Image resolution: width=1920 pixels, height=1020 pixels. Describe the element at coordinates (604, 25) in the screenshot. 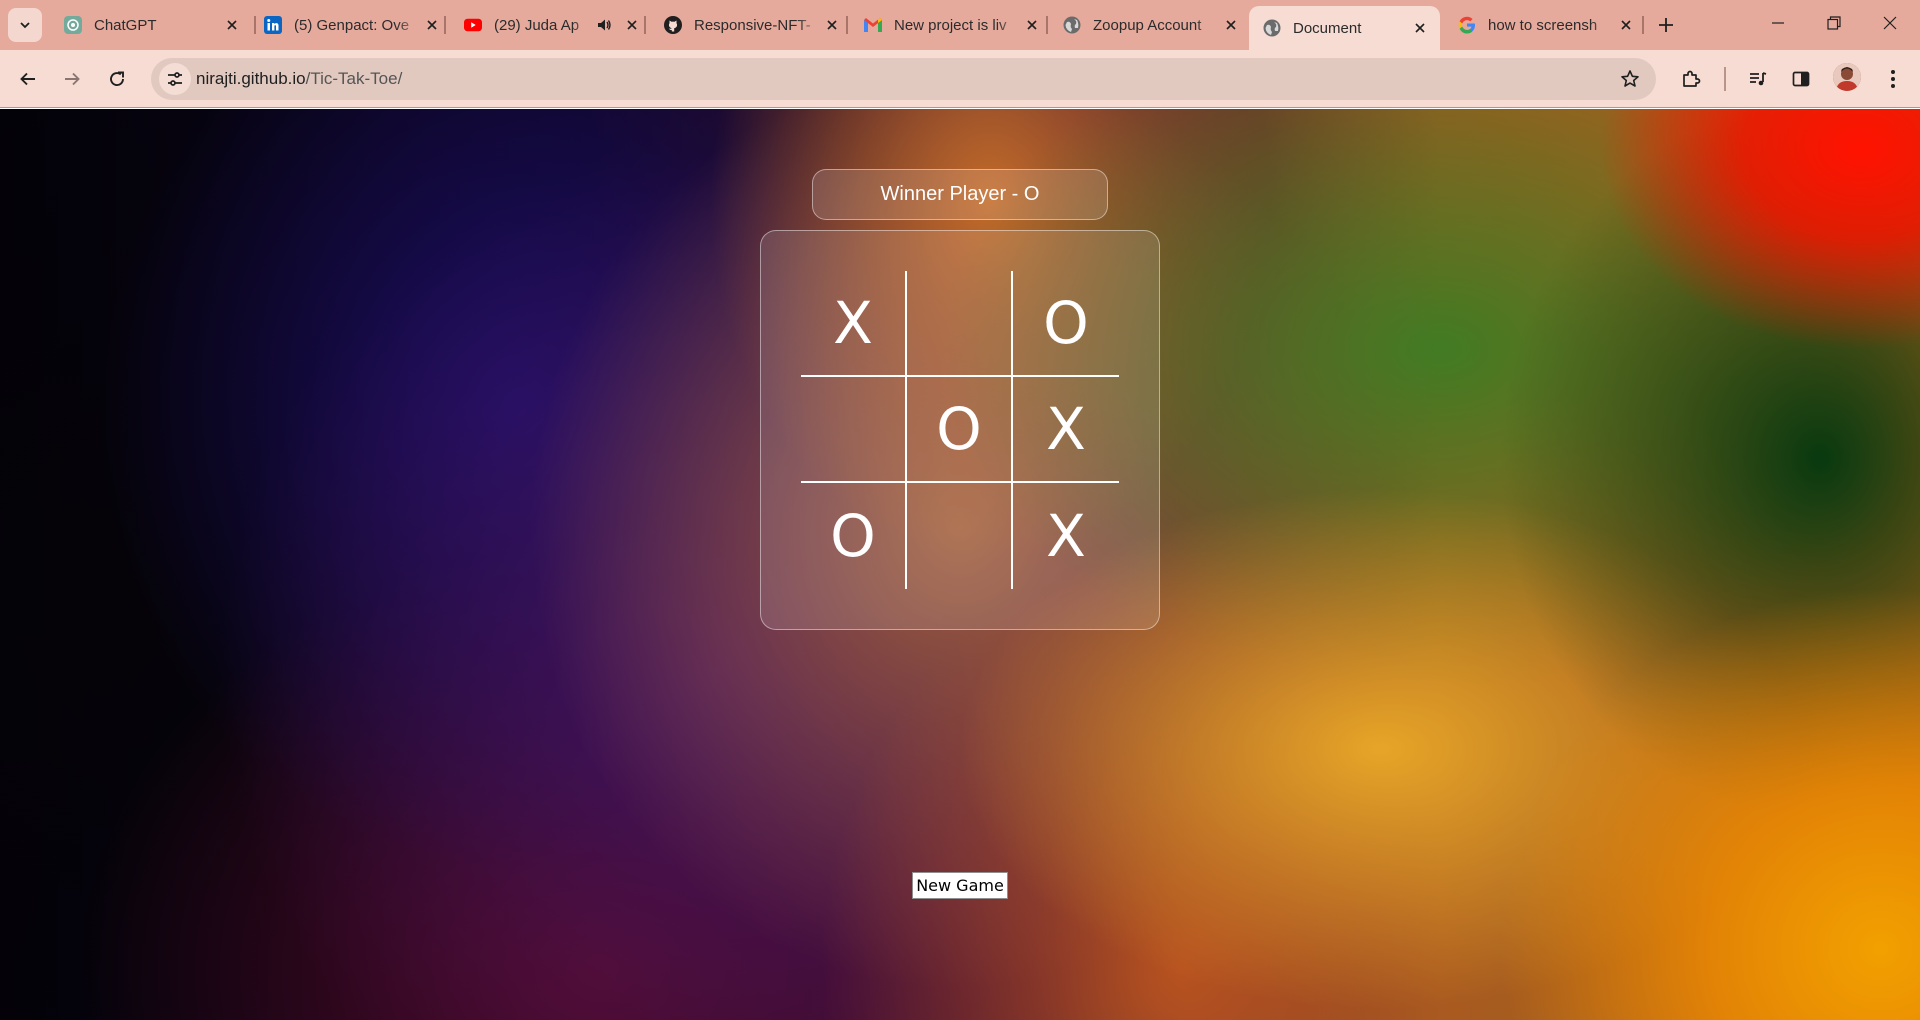

I see `speaker-icon` at that location.